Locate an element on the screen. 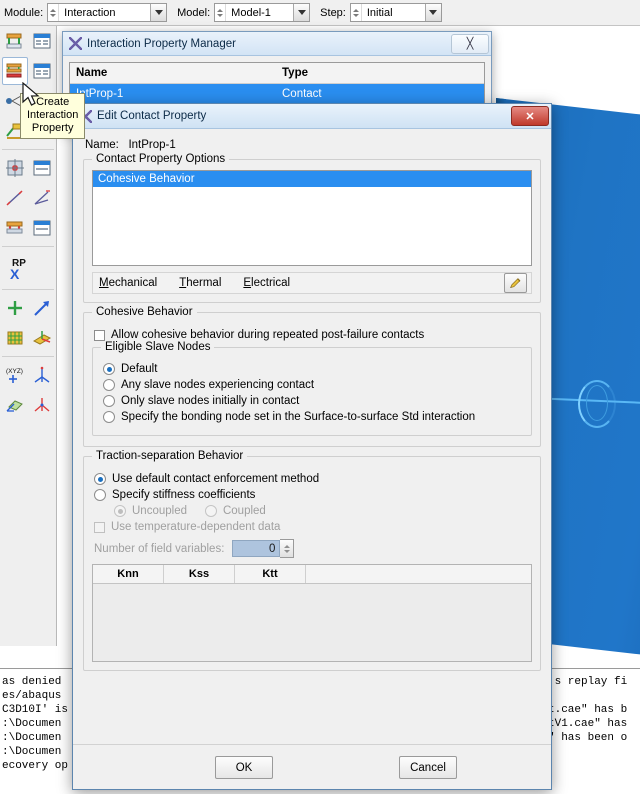  model-combobox: Model-1 is located at coordinates (262, 12).